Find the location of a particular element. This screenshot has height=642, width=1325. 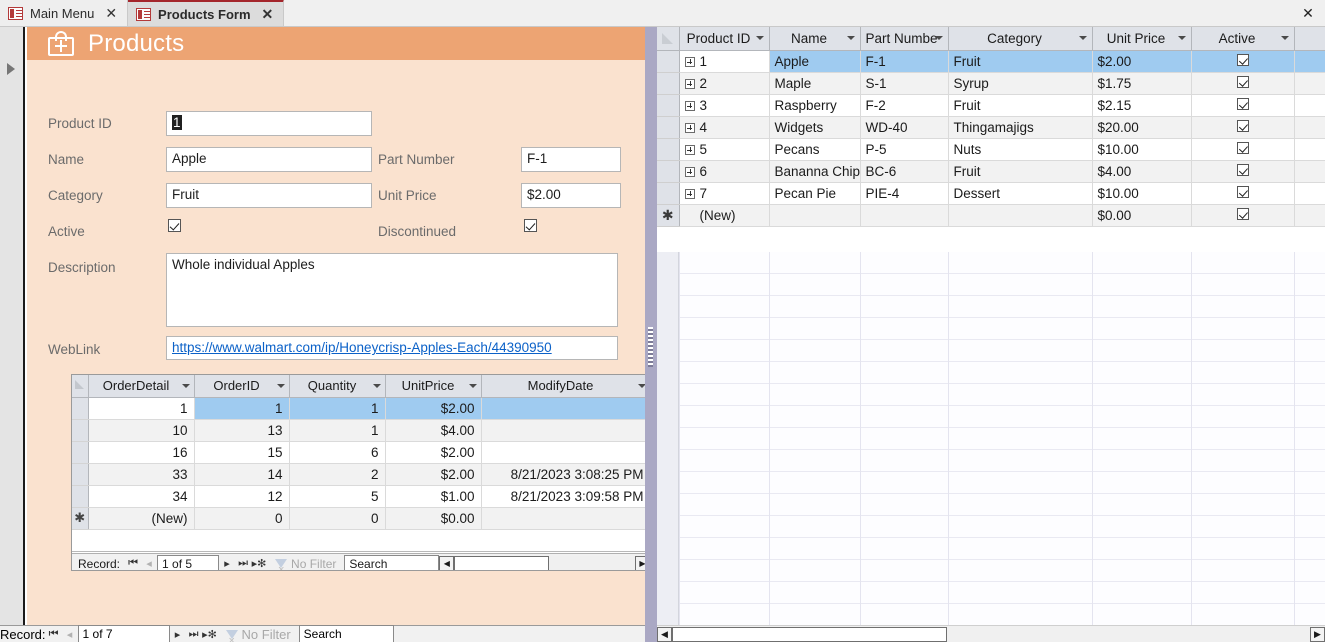

cell-product-id: 2 is located at coordinates (724, 83).